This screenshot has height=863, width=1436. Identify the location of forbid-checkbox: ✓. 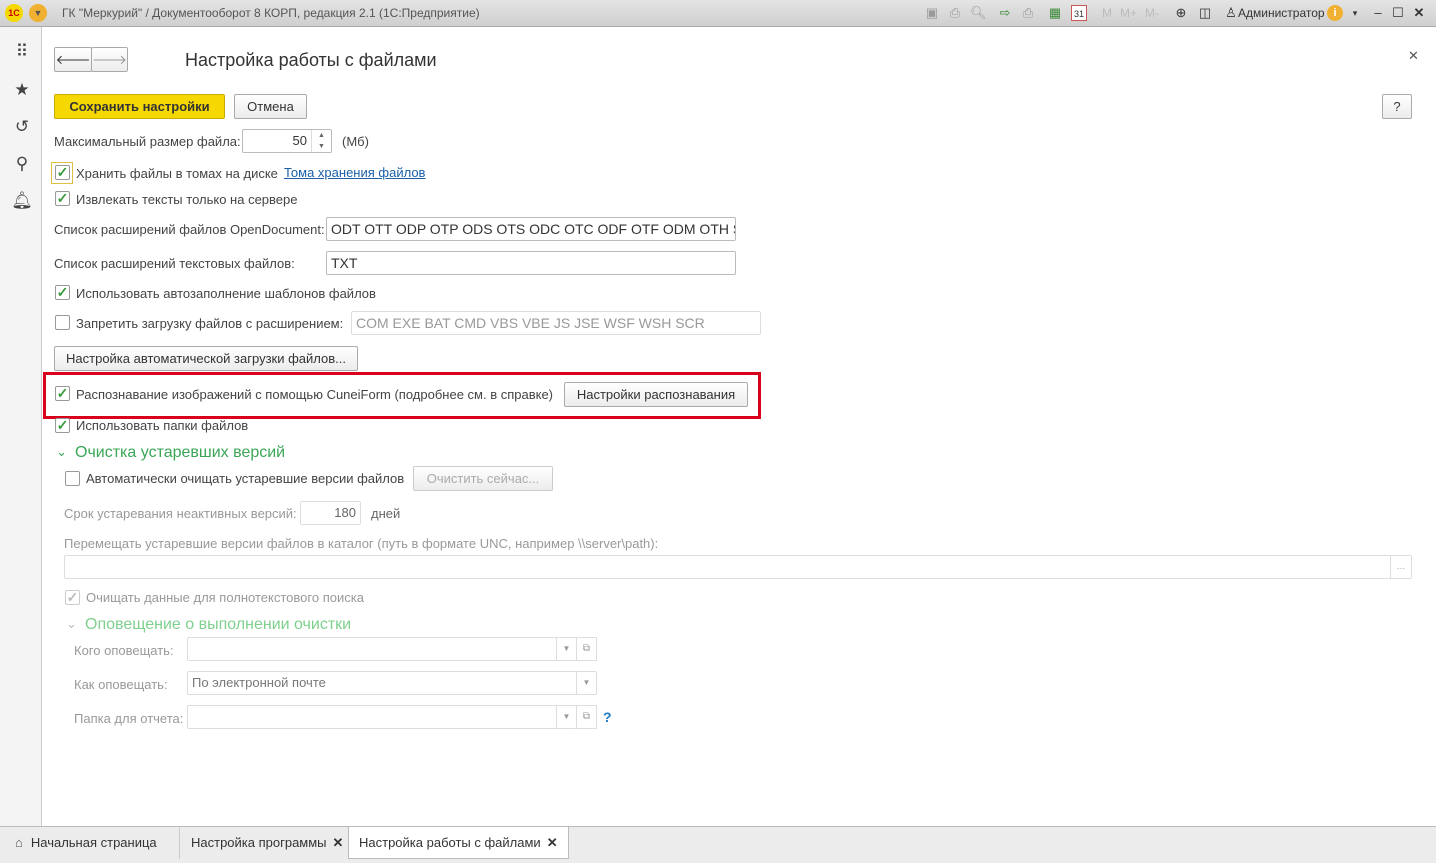
(62, 322).